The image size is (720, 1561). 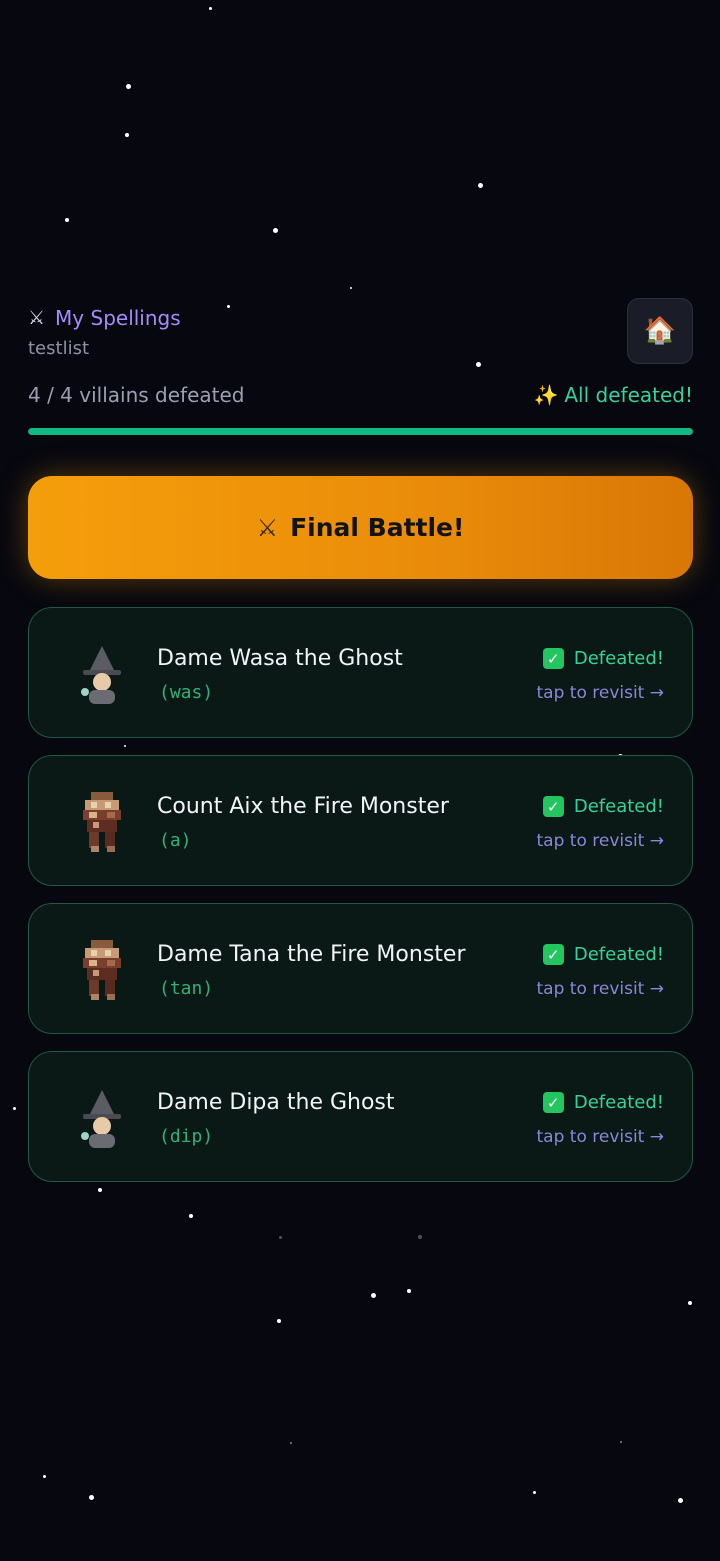 What do you see at coordinates (186, 692) in the screenshot?
I see `spelling-word: (was)` at bounding box center [186, 692].